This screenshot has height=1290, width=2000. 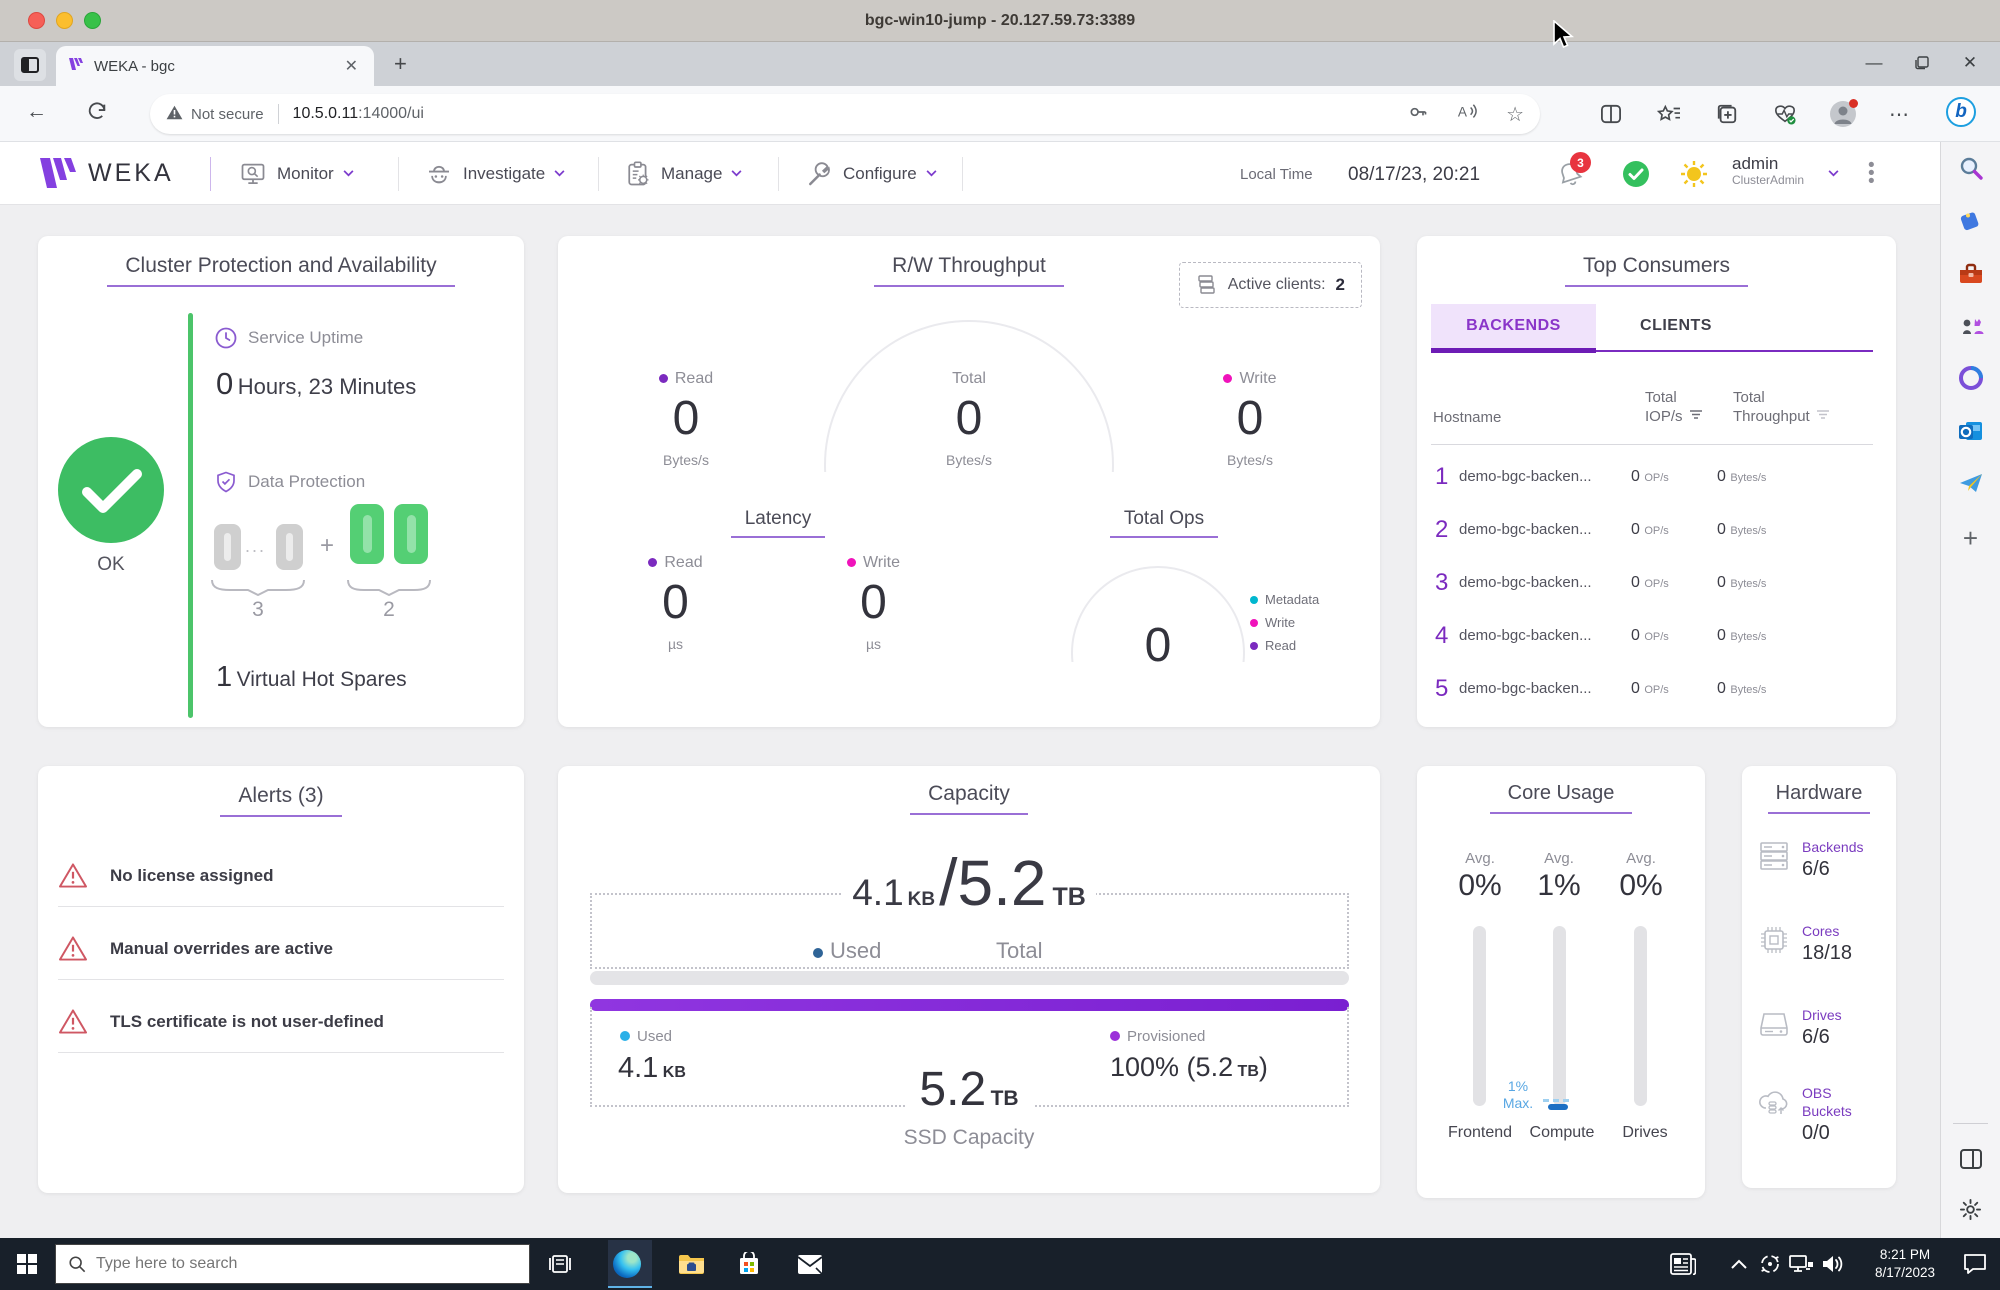 I want to click on drives-avg-value: 0%, so click(x=1641, y=885).